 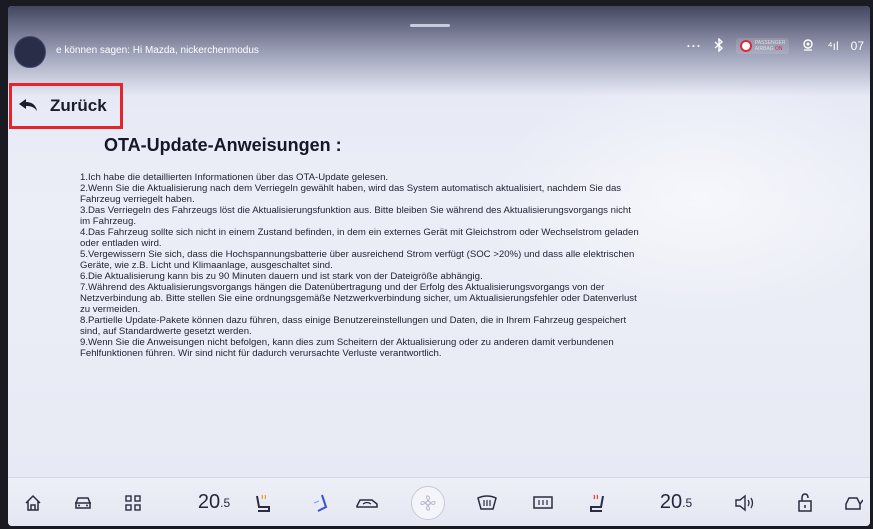 I want to click on bottom-dock: 20.5 20.5, so click(x=439, y=501).